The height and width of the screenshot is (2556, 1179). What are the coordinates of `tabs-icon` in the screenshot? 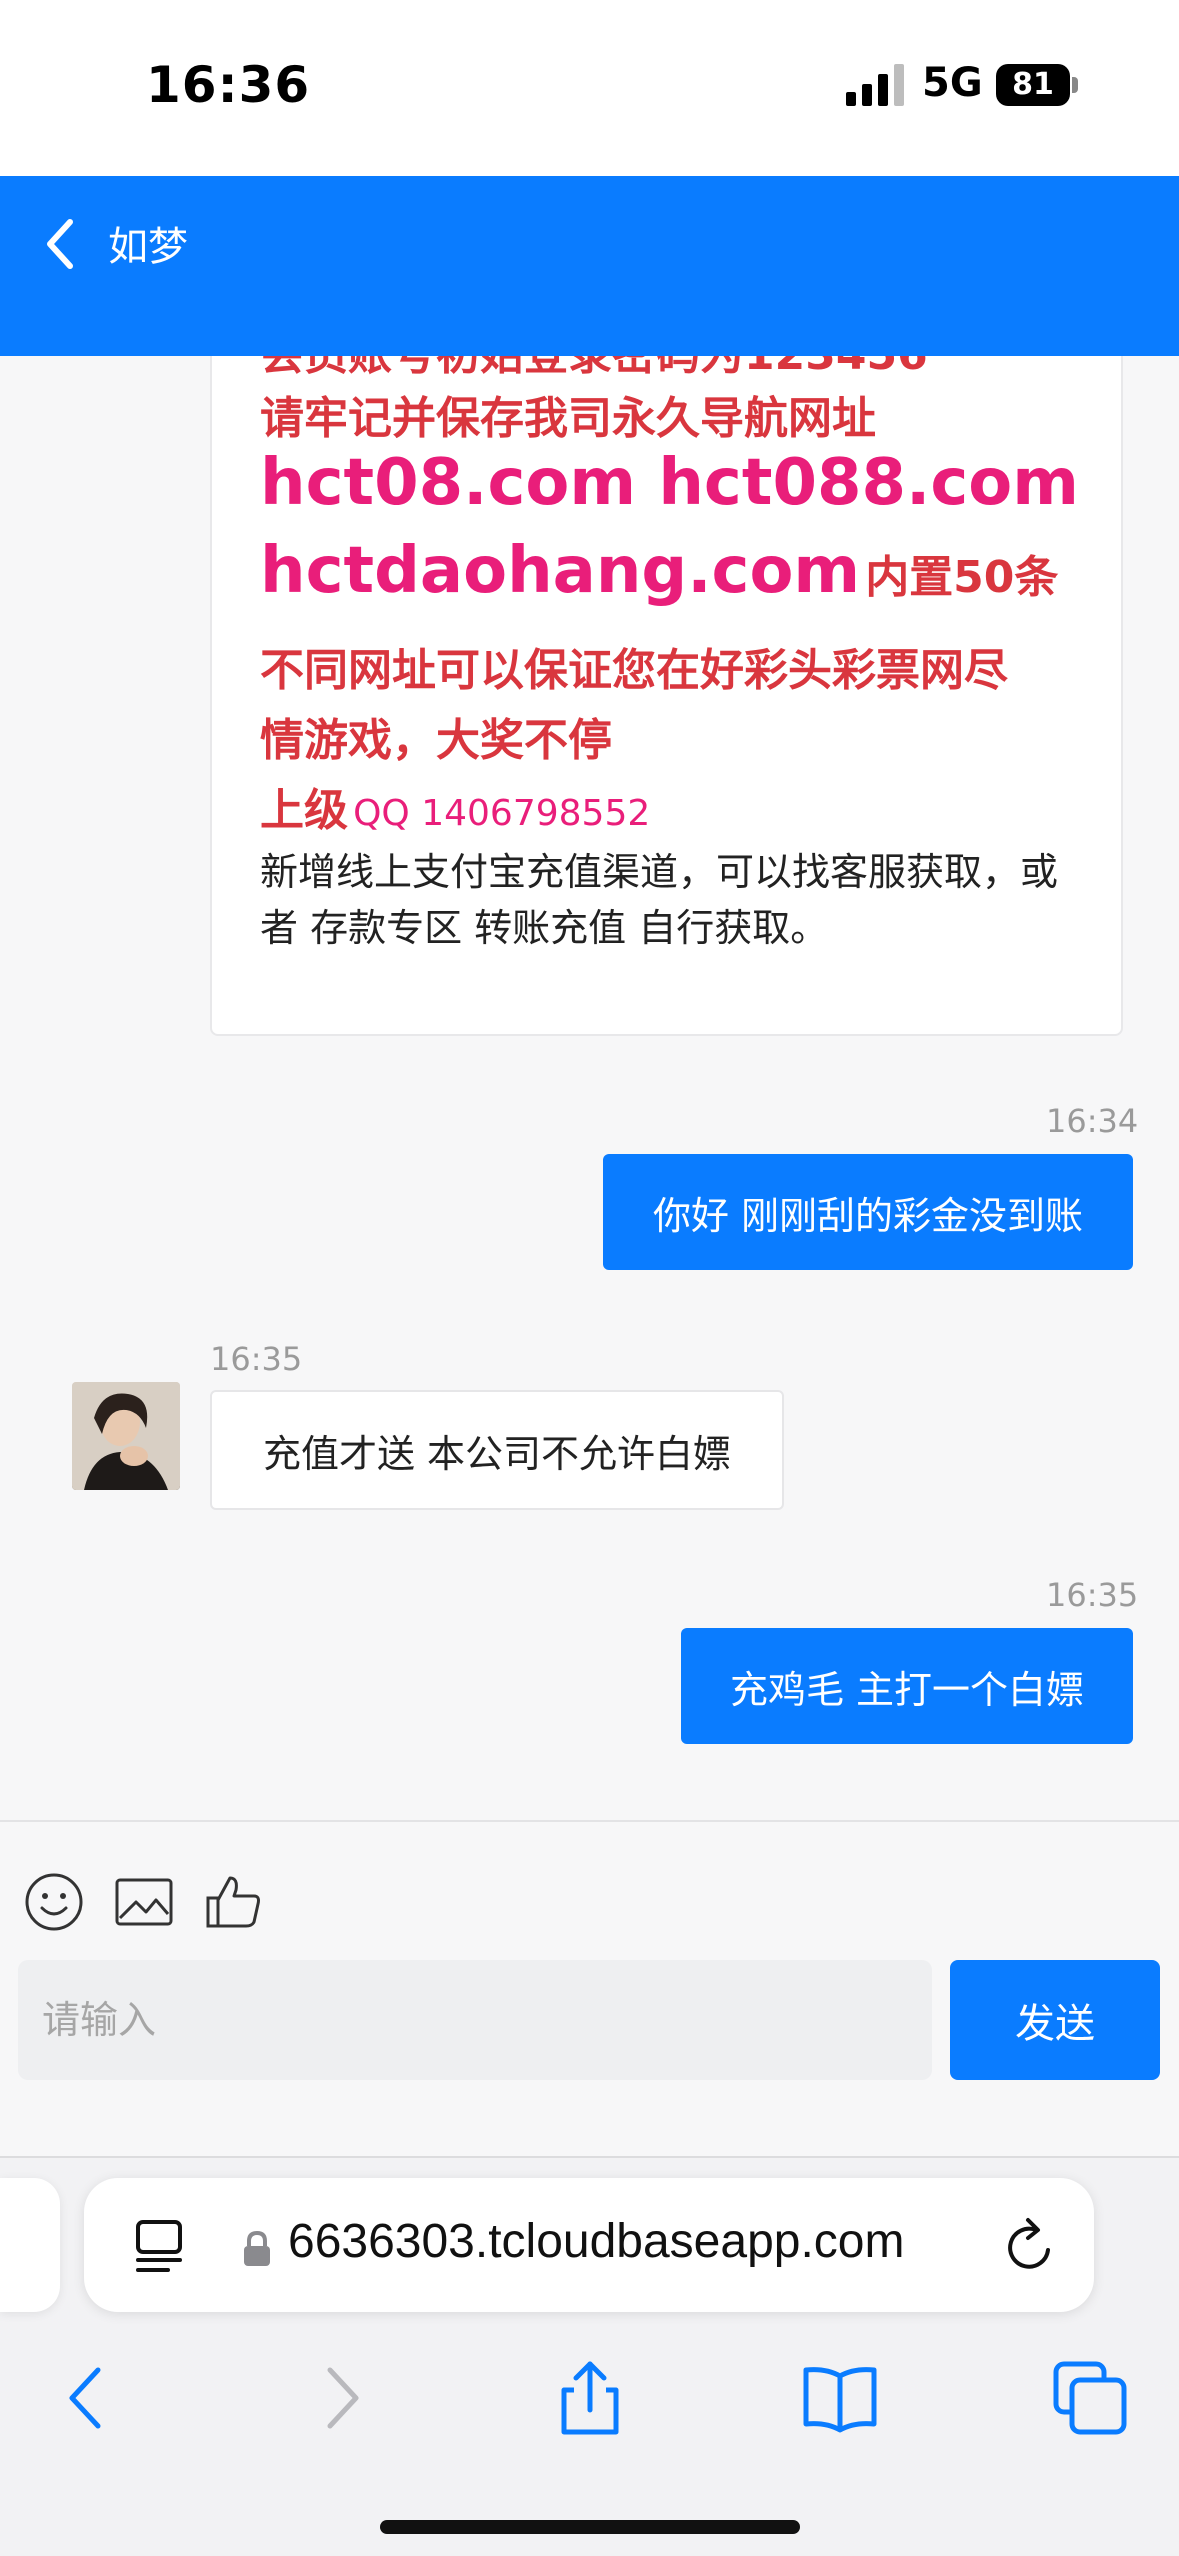 It's located at (1090, 2398).